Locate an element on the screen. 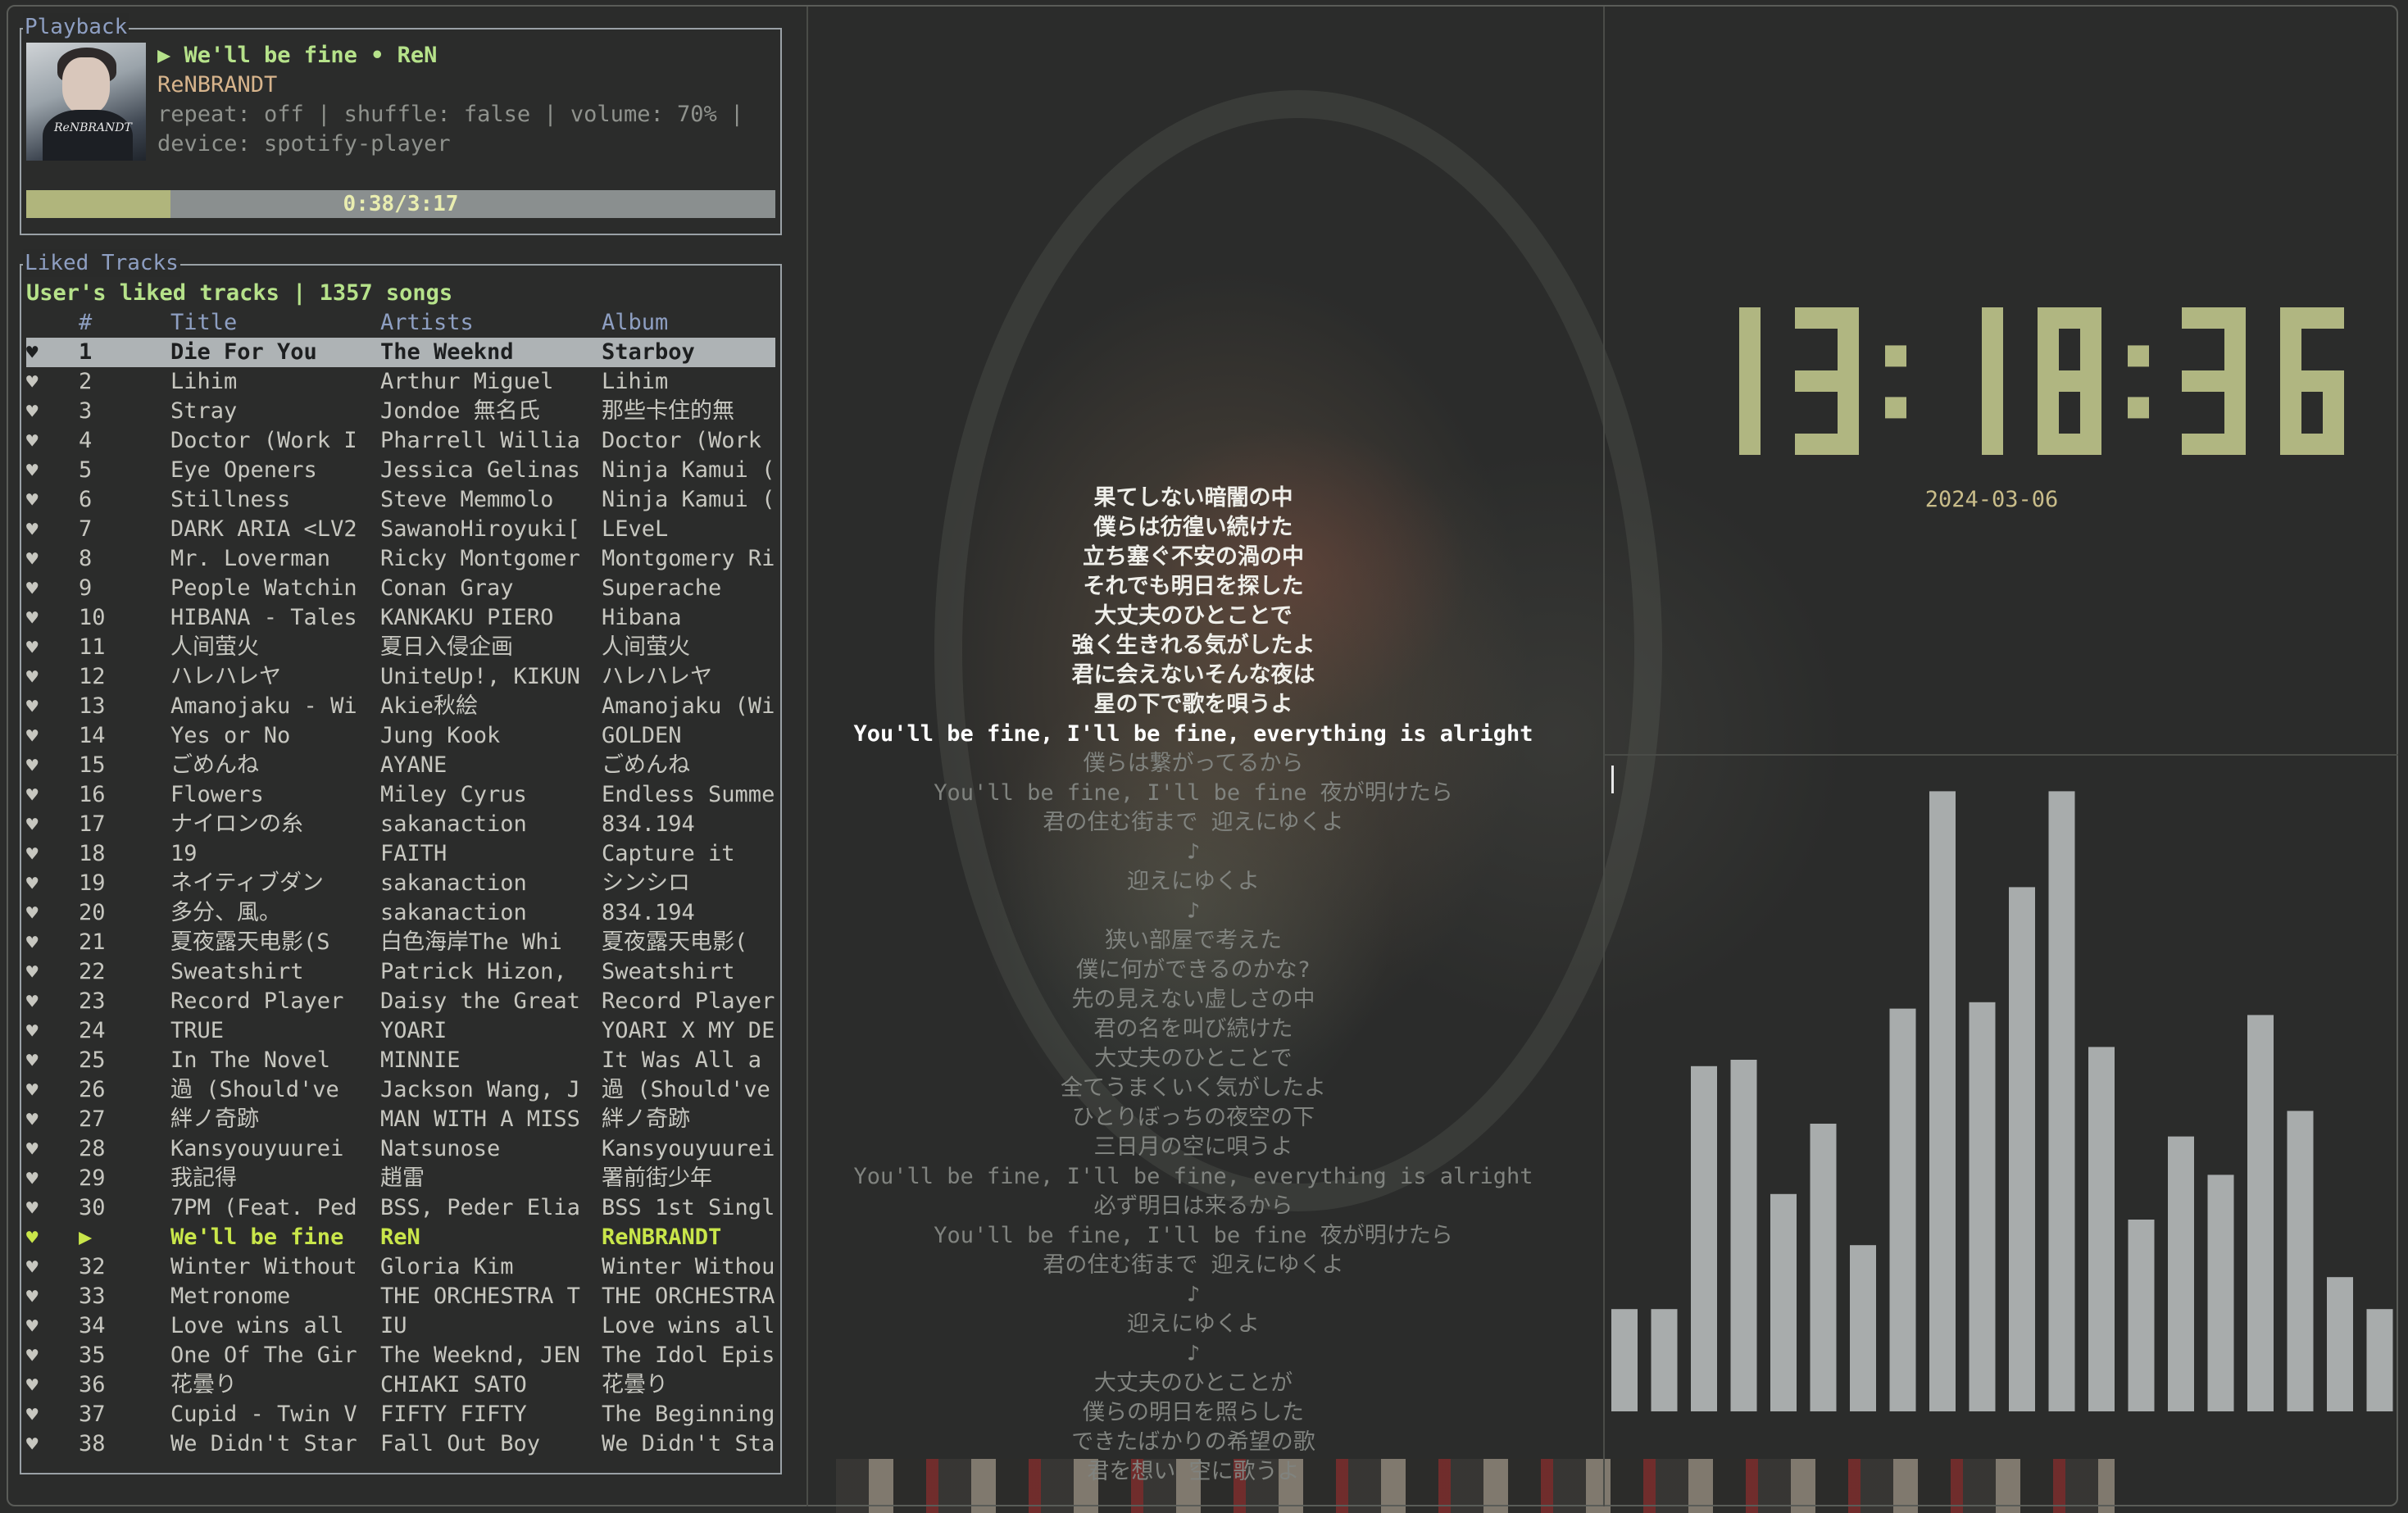 Image resolution: width=2408 pixels, height=1513 pixels. track-row: ♥ 3 Stray Jondoe 無名氏 那些卡住的無 is located at coordinates (400, 411).